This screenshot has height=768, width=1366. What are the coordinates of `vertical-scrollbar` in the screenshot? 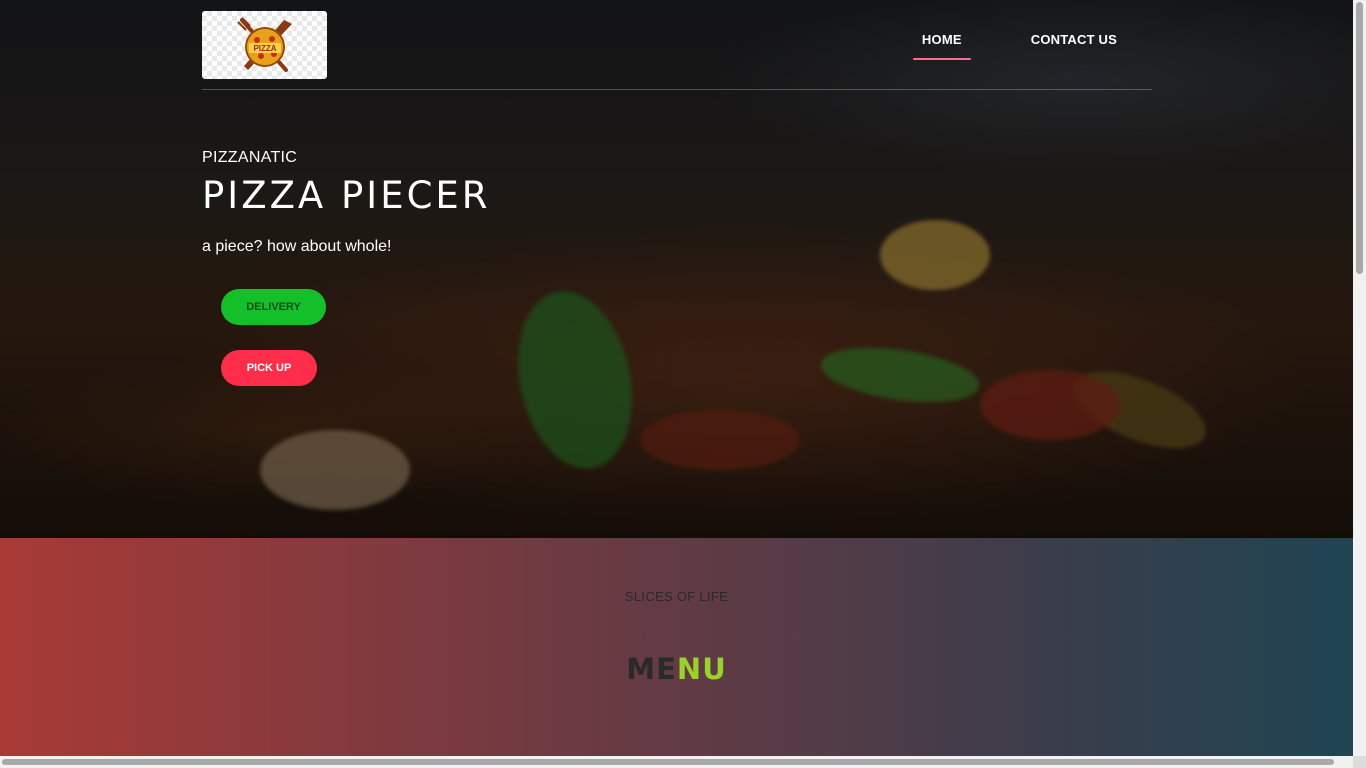 It's located at (1359, 384).